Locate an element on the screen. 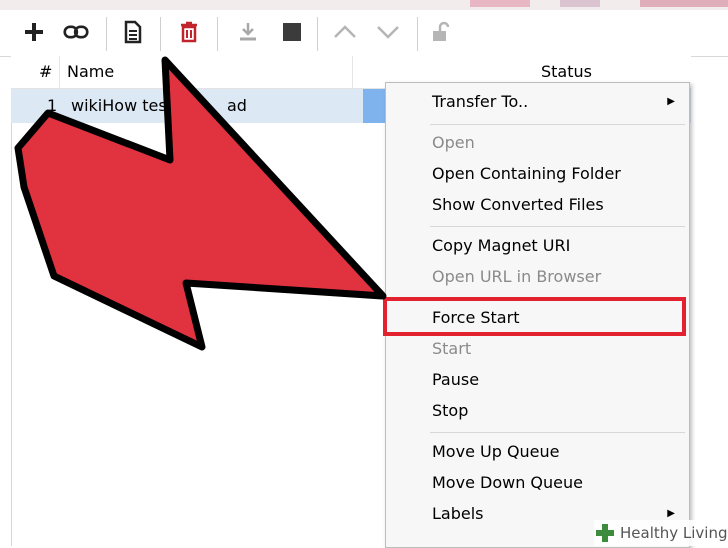  stop-icon is located at coordinates (292, 32).